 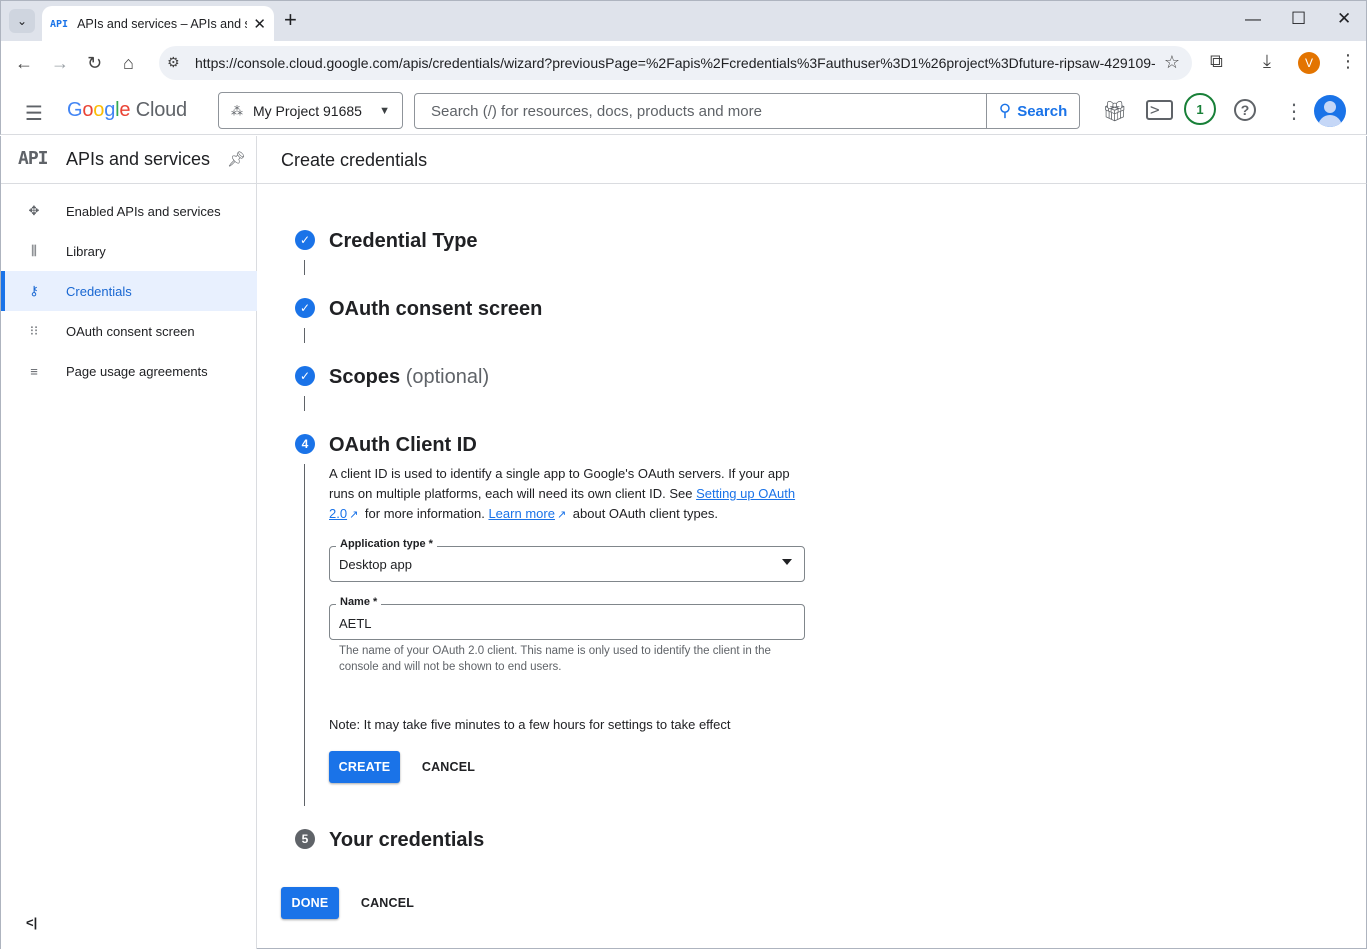 I want to click on forward-icon: →, so click(x=60, y=63).